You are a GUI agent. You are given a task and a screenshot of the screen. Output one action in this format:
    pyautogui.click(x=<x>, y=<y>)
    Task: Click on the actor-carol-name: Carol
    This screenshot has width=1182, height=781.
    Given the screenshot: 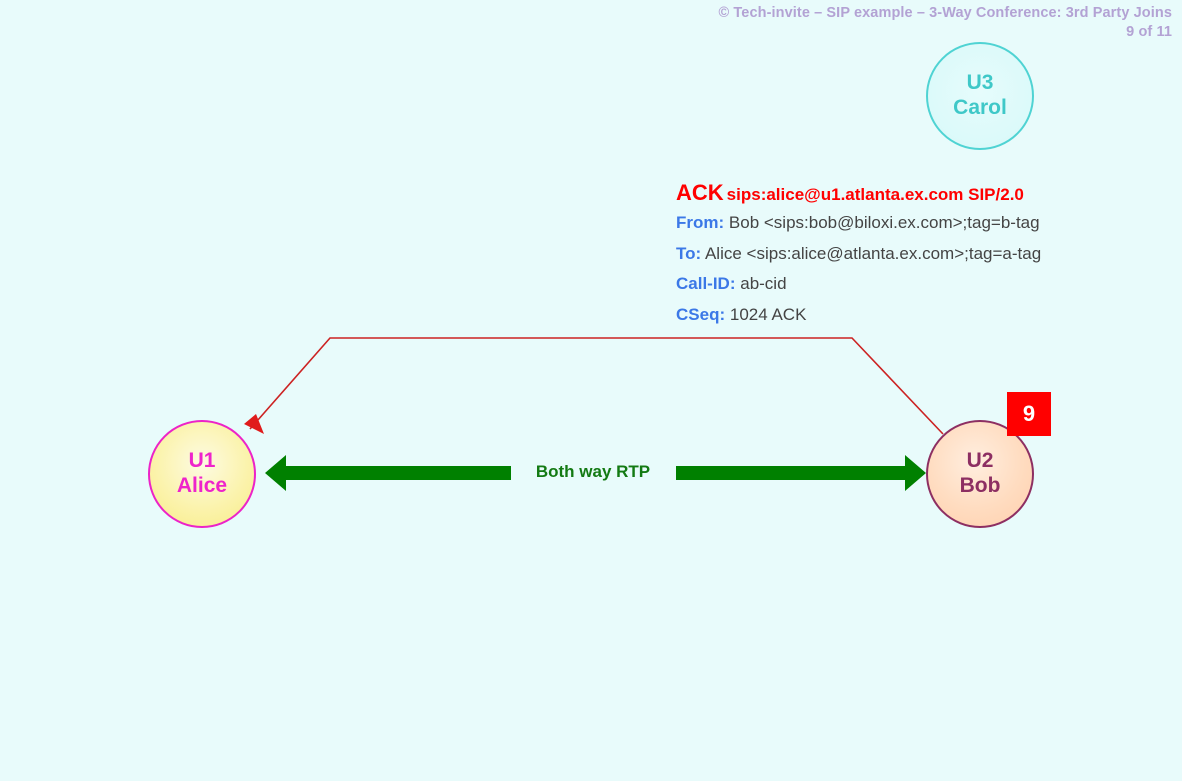 What is the action you would take?
    pyautogui.click(x=980, y=107)
    